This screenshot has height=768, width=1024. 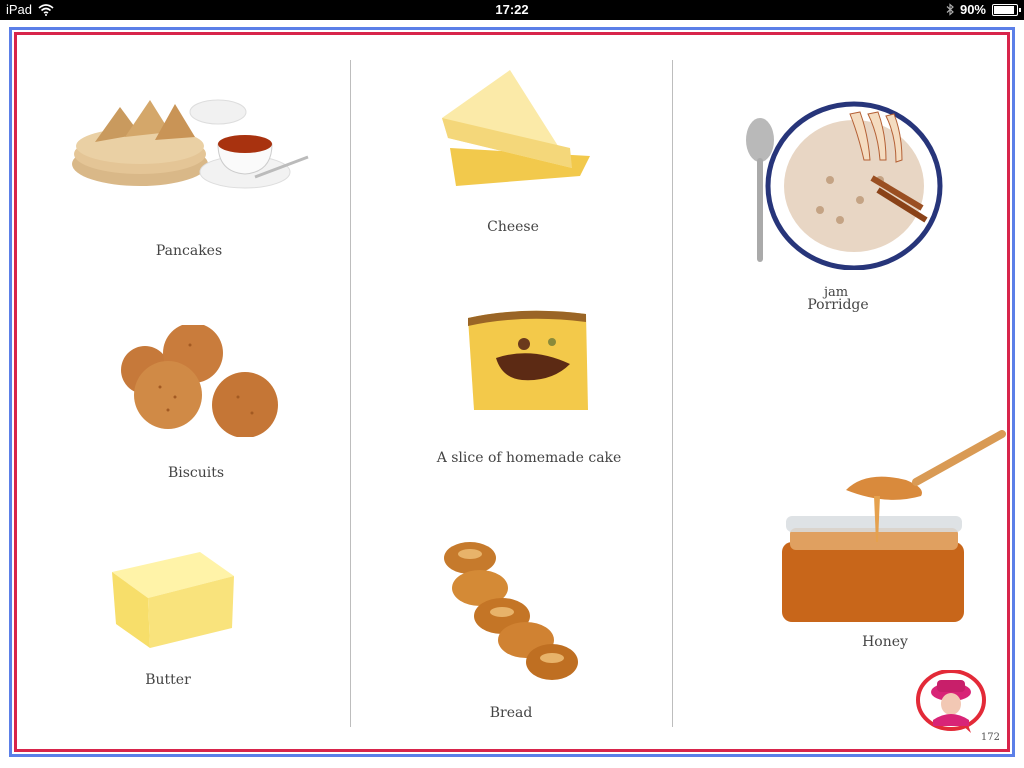 What do you see at coordinates (189, 251) in the screenshot?
I see `caption-pancakes: Pancakes` at bounding box center [189, 251].